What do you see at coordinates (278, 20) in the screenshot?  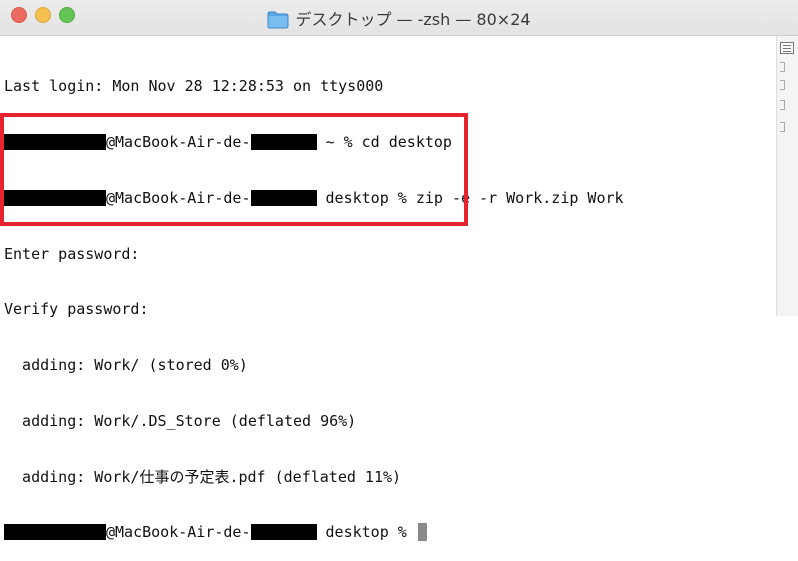 I see `folder-icon` at bounding box center [278, 20].